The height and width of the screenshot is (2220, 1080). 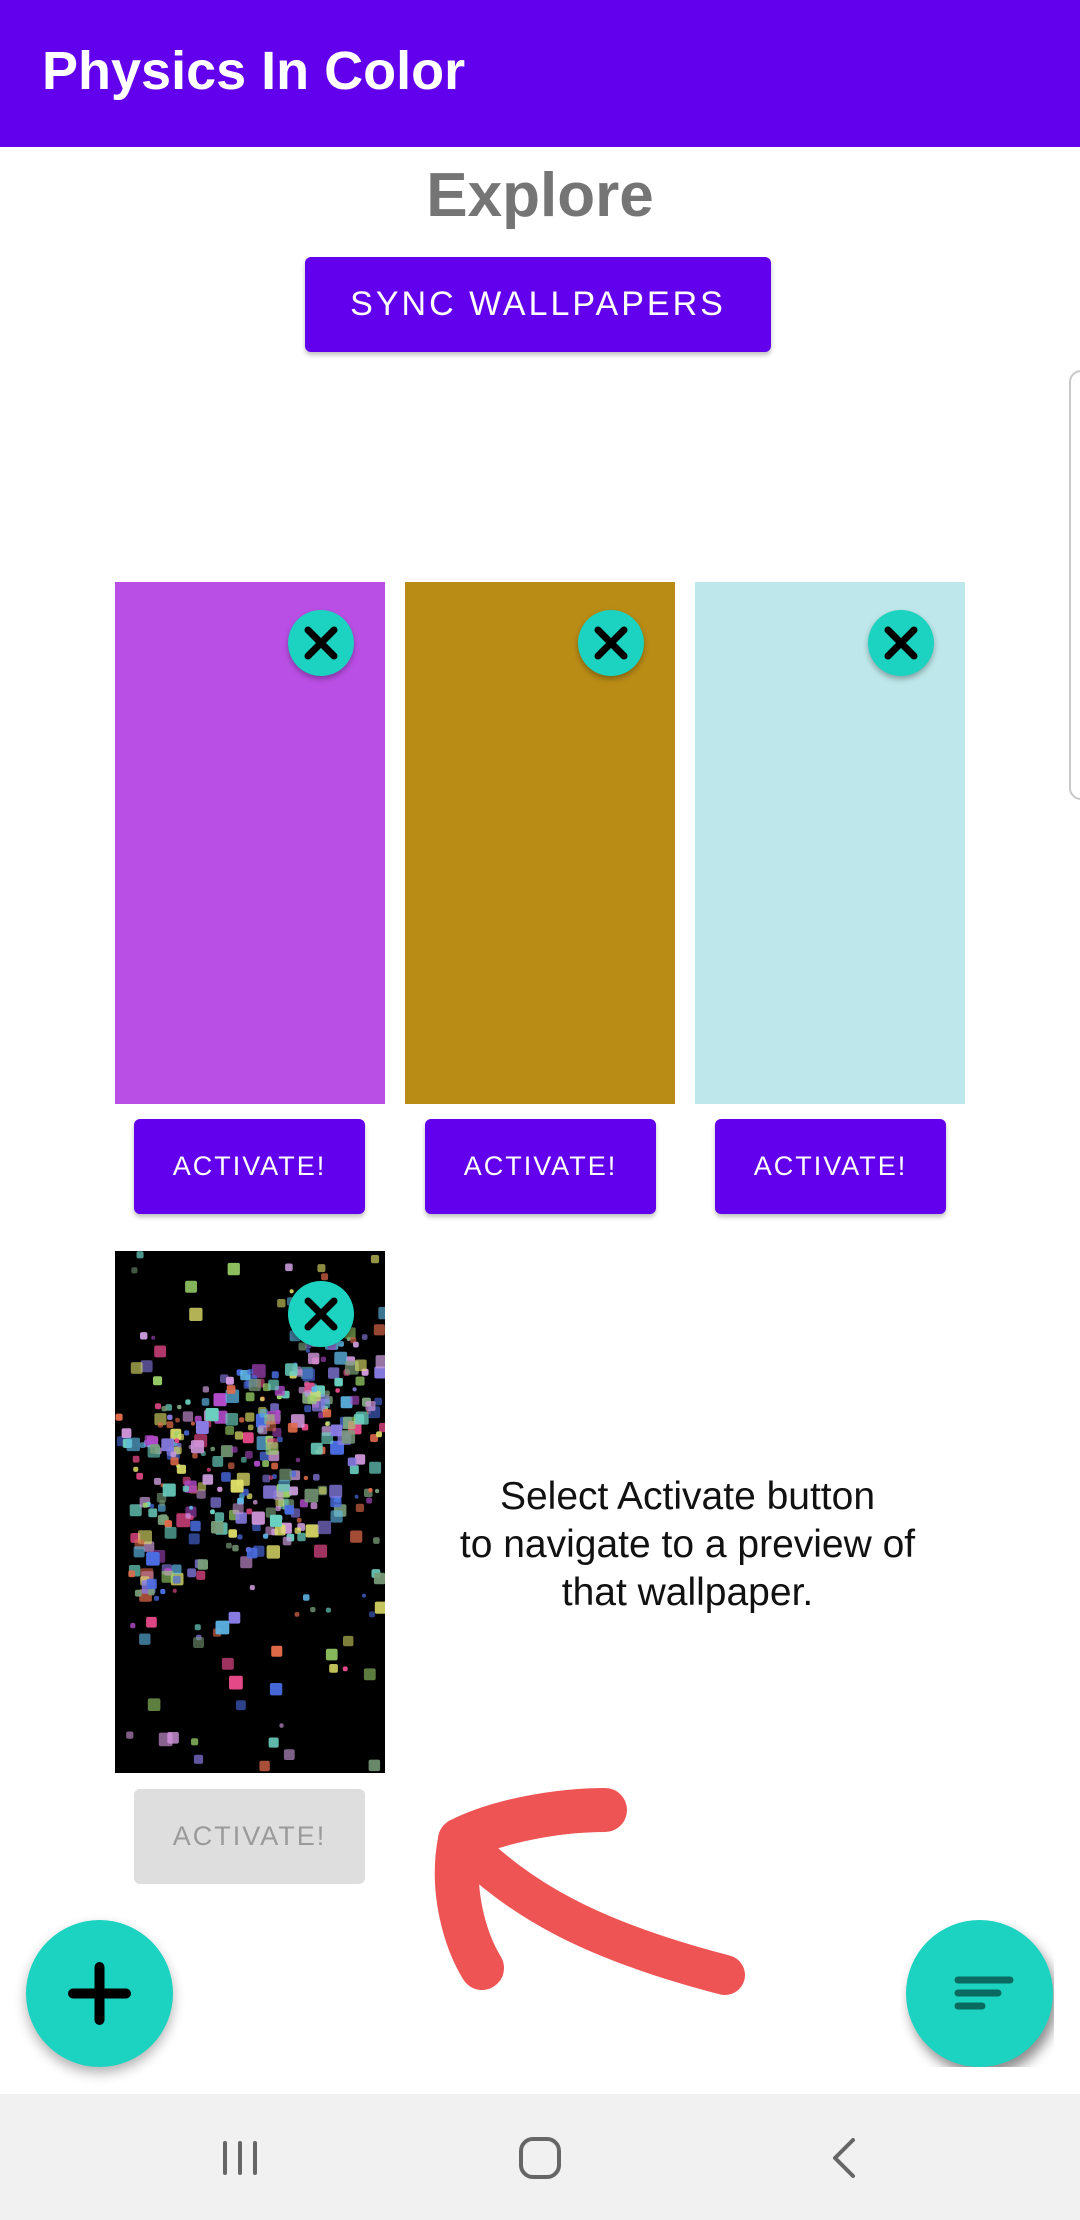 I want to click on sort-filter-icon, so click(x=984, y=1993).